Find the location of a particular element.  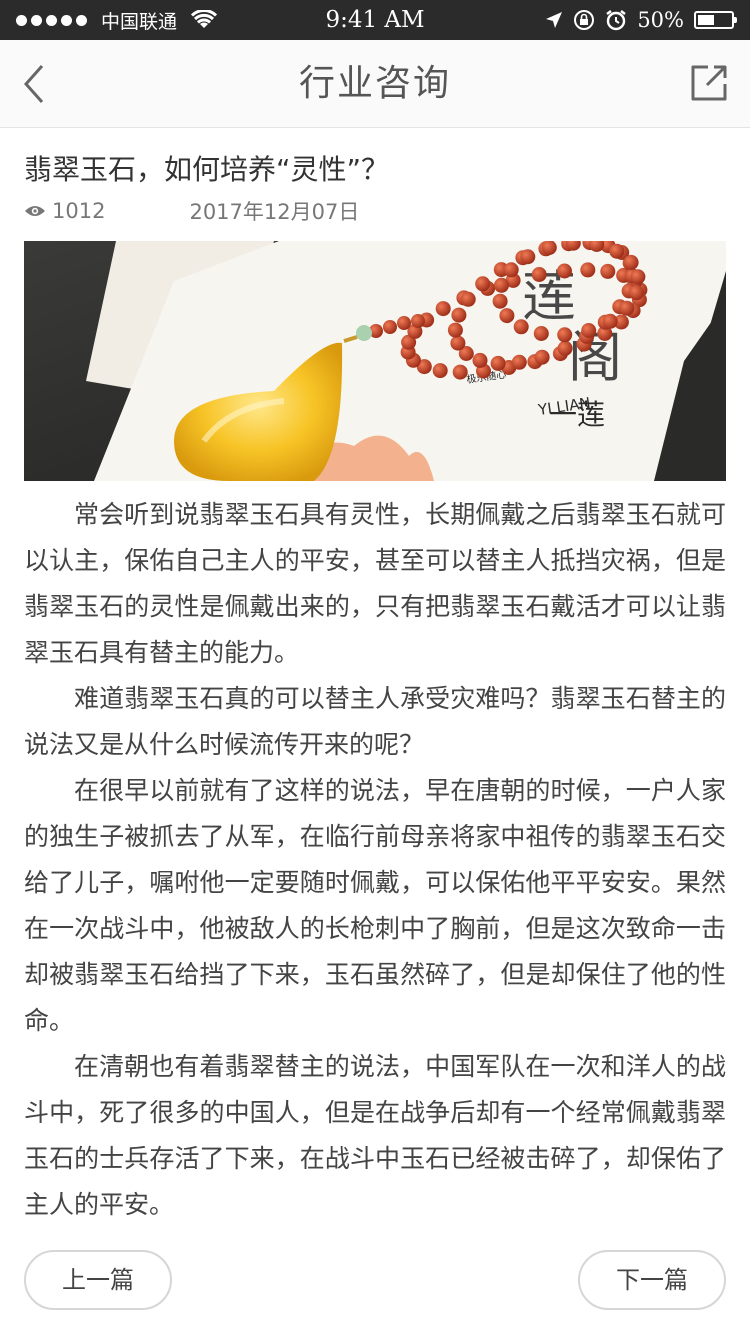

eye-icon is located at coordinates (35, 211).